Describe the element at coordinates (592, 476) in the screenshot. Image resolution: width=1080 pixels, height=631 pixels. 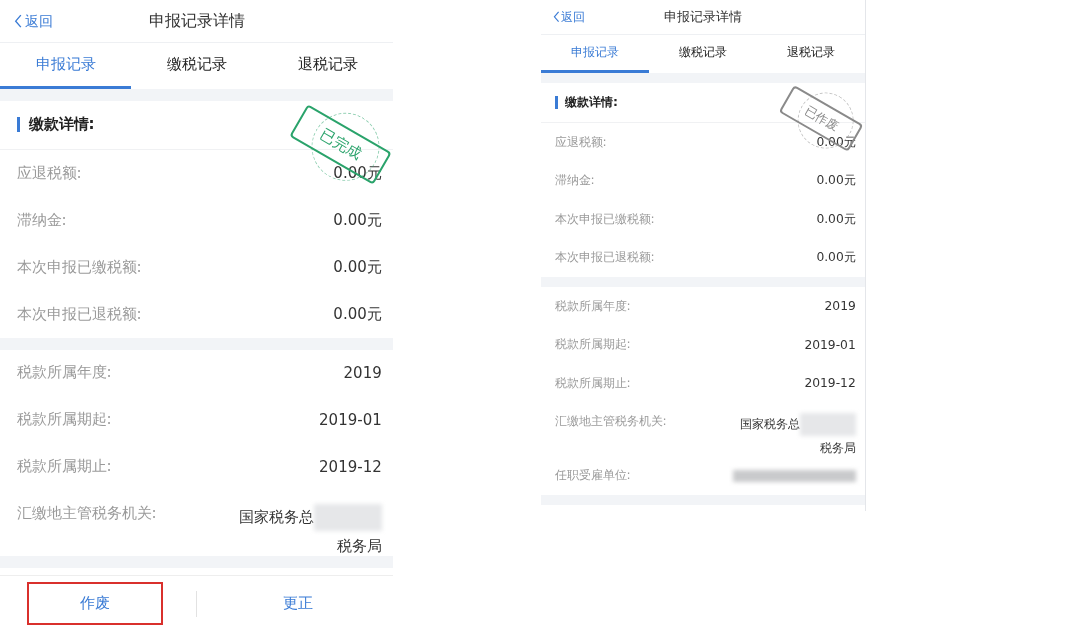
I see `field-label: 任职受雇单位:` at that location.